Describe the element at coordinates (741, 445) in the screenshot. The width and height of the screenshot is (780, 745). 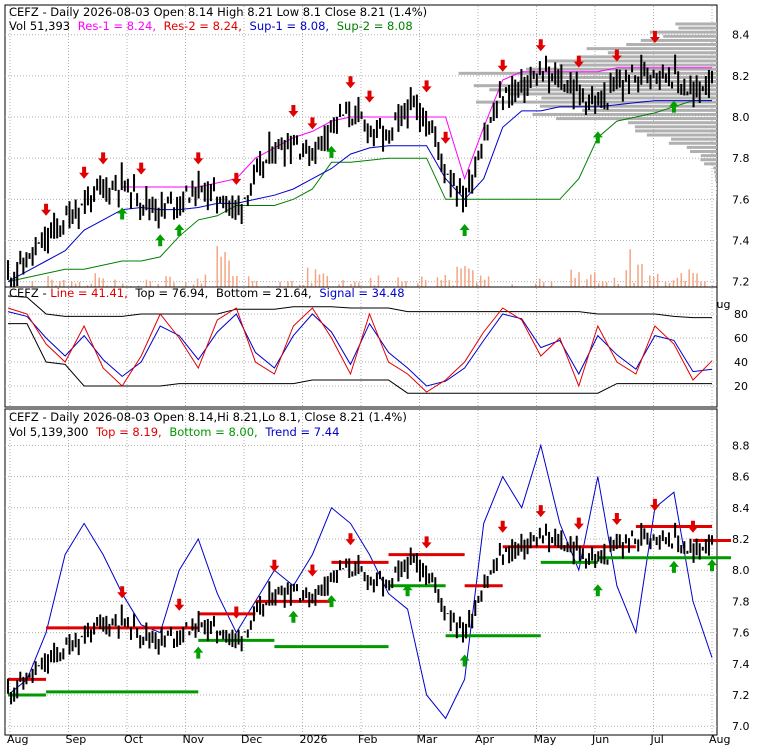
I see `trend-y-tick: 8.8` at that location.